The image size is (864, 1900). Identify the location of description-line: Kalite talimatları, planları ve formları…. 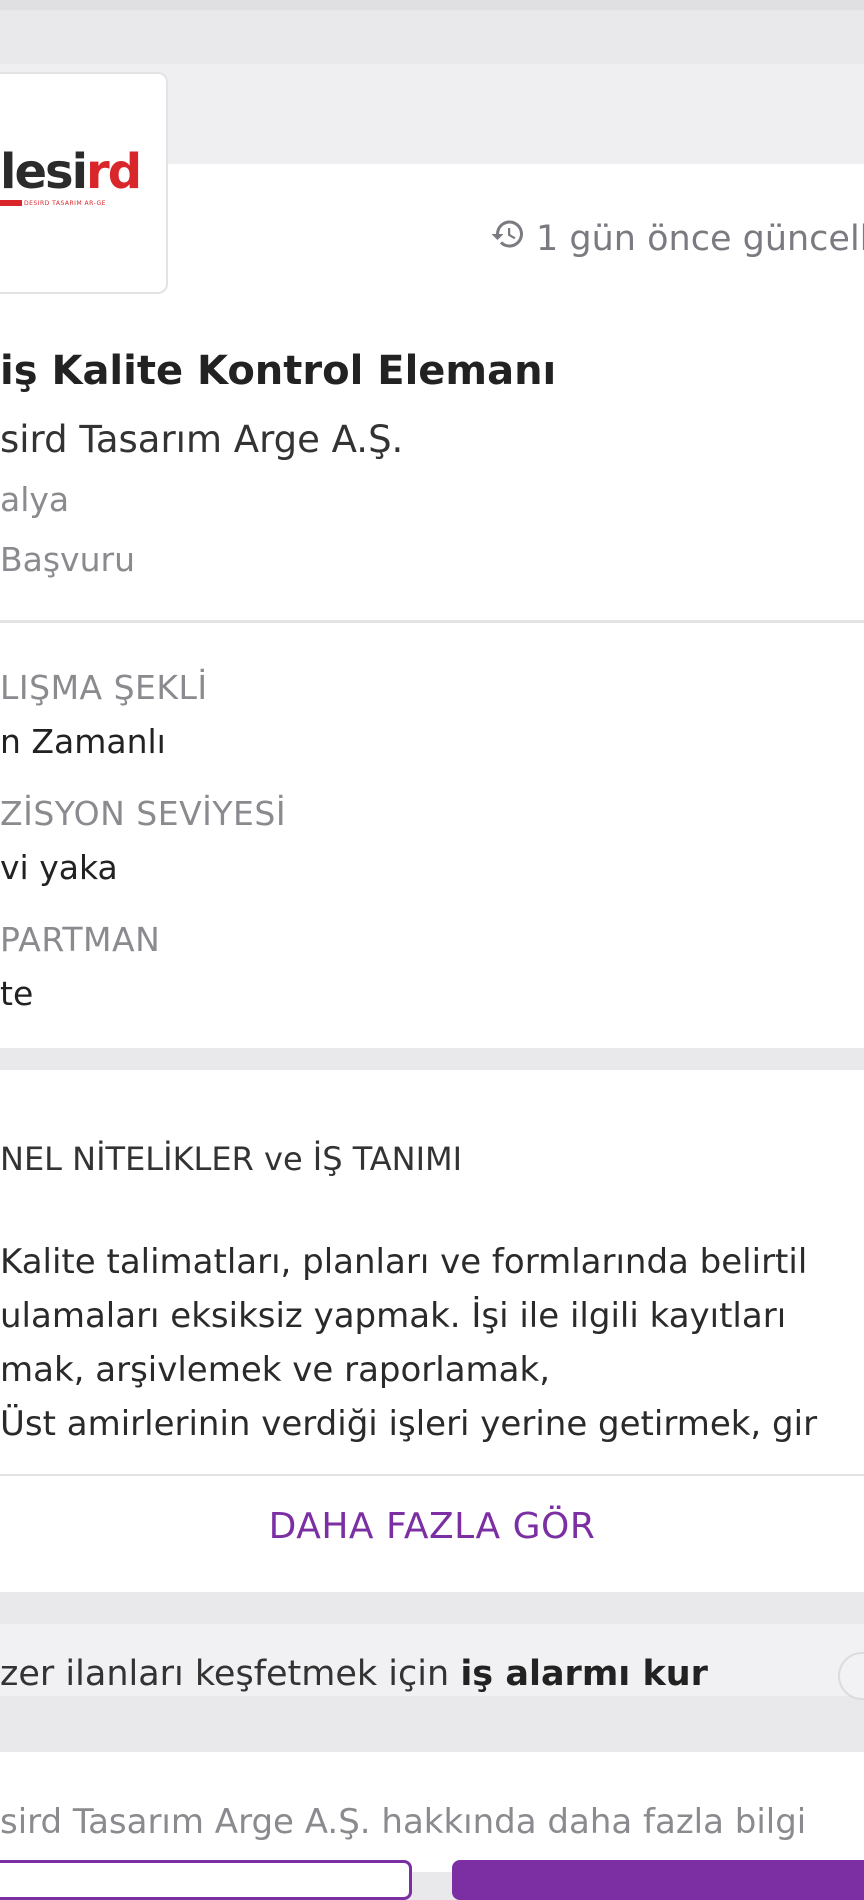
(404, 1262).